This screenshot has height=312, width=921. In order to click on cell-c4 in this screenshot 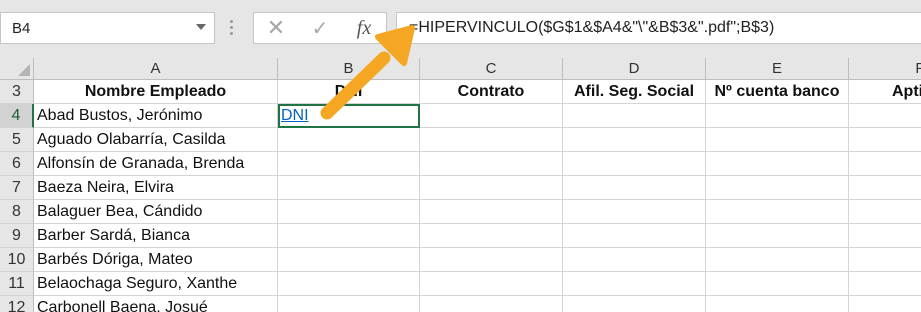, I will do `click(491, 116)`.